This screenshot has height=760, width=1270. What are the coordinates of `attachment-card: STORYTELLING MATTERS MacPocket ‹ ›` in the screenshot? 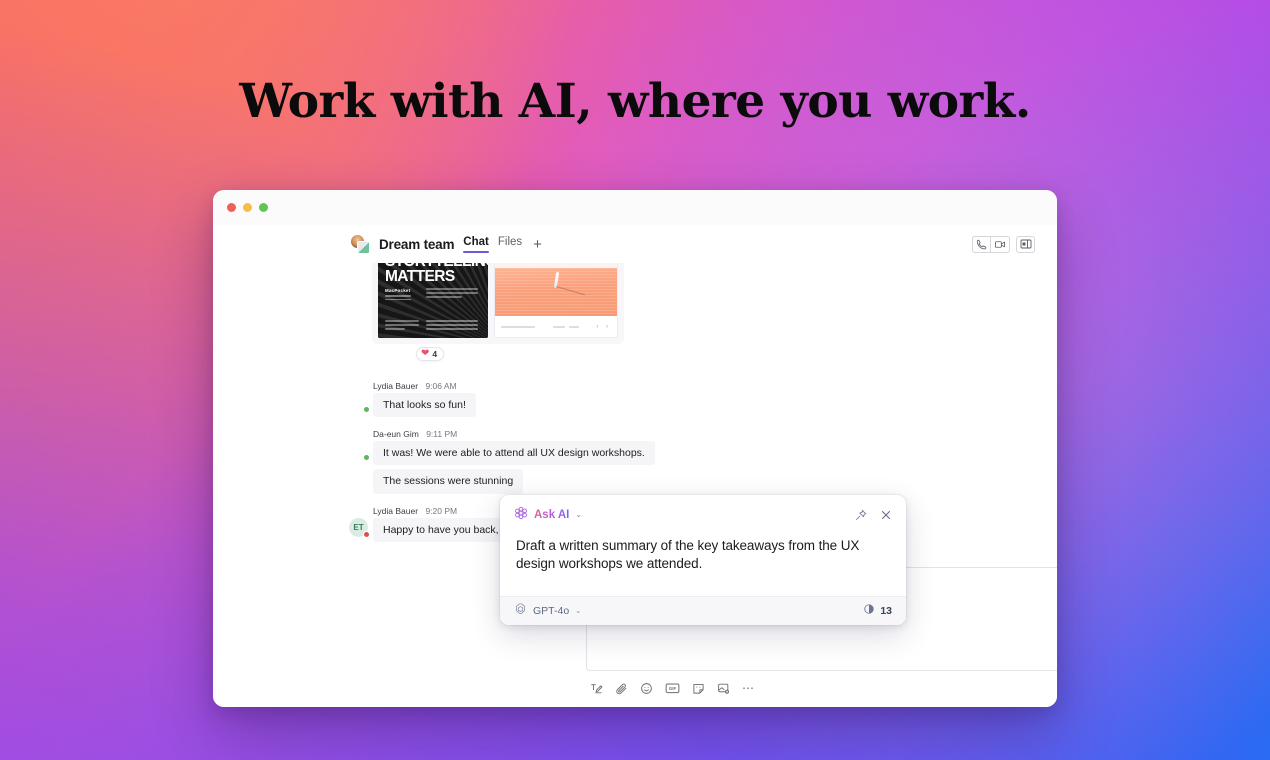 It's located at (498, 298).